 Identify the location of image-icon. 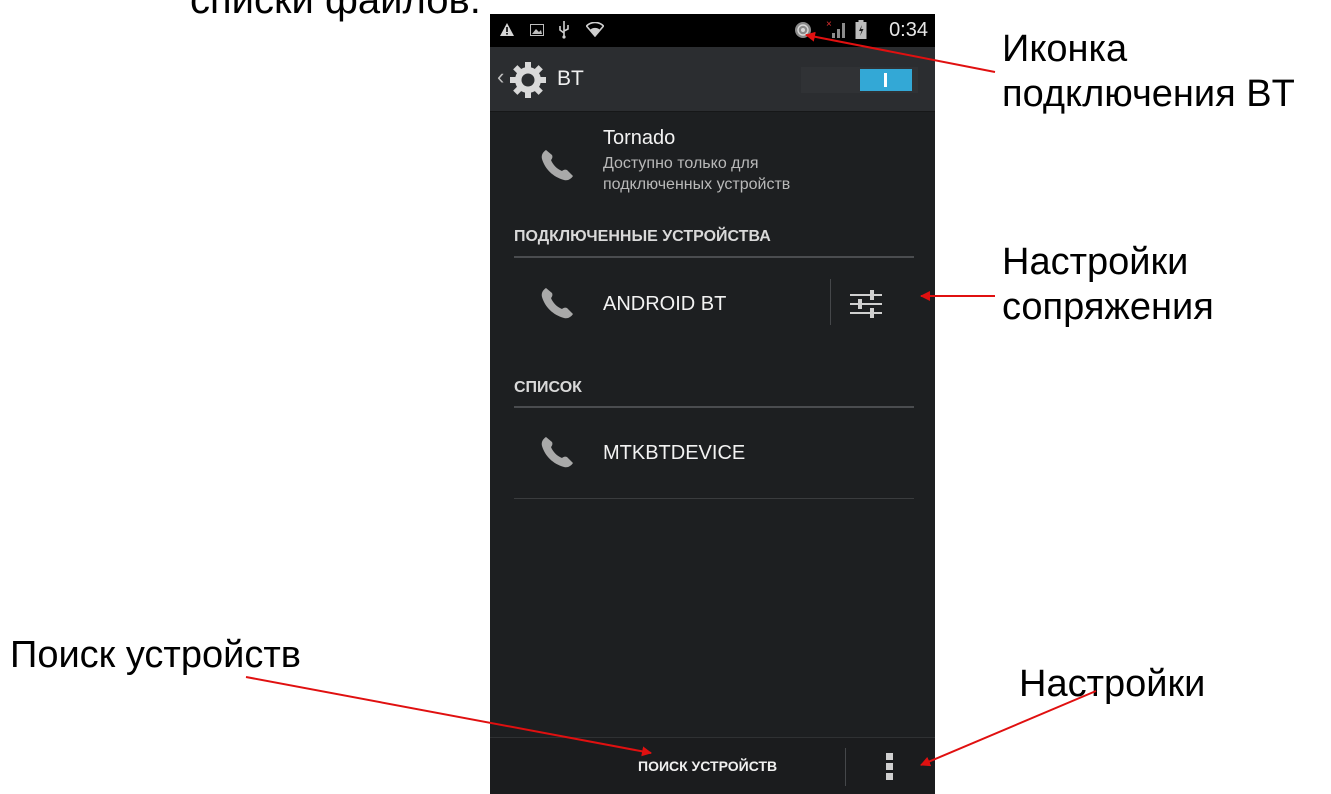
(537, 30).